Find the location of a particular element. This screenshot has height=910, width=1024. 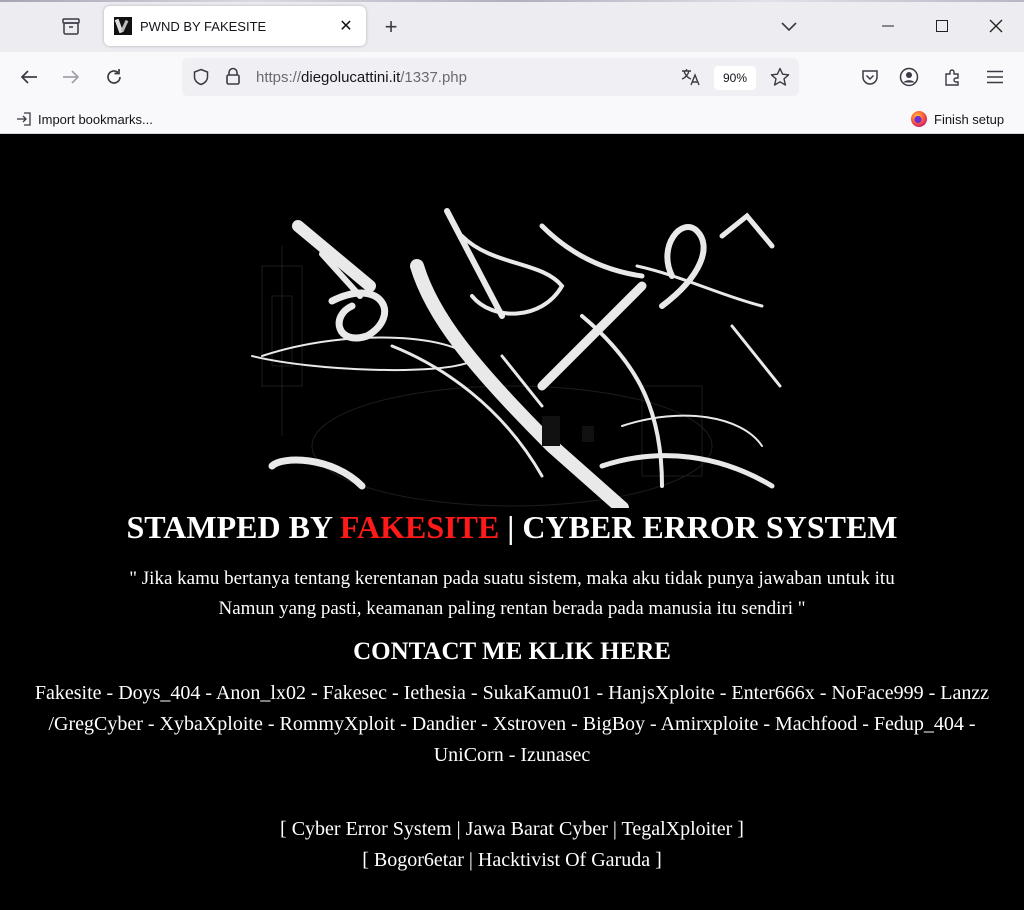

pocket-button is located at coordinates (870, 77).